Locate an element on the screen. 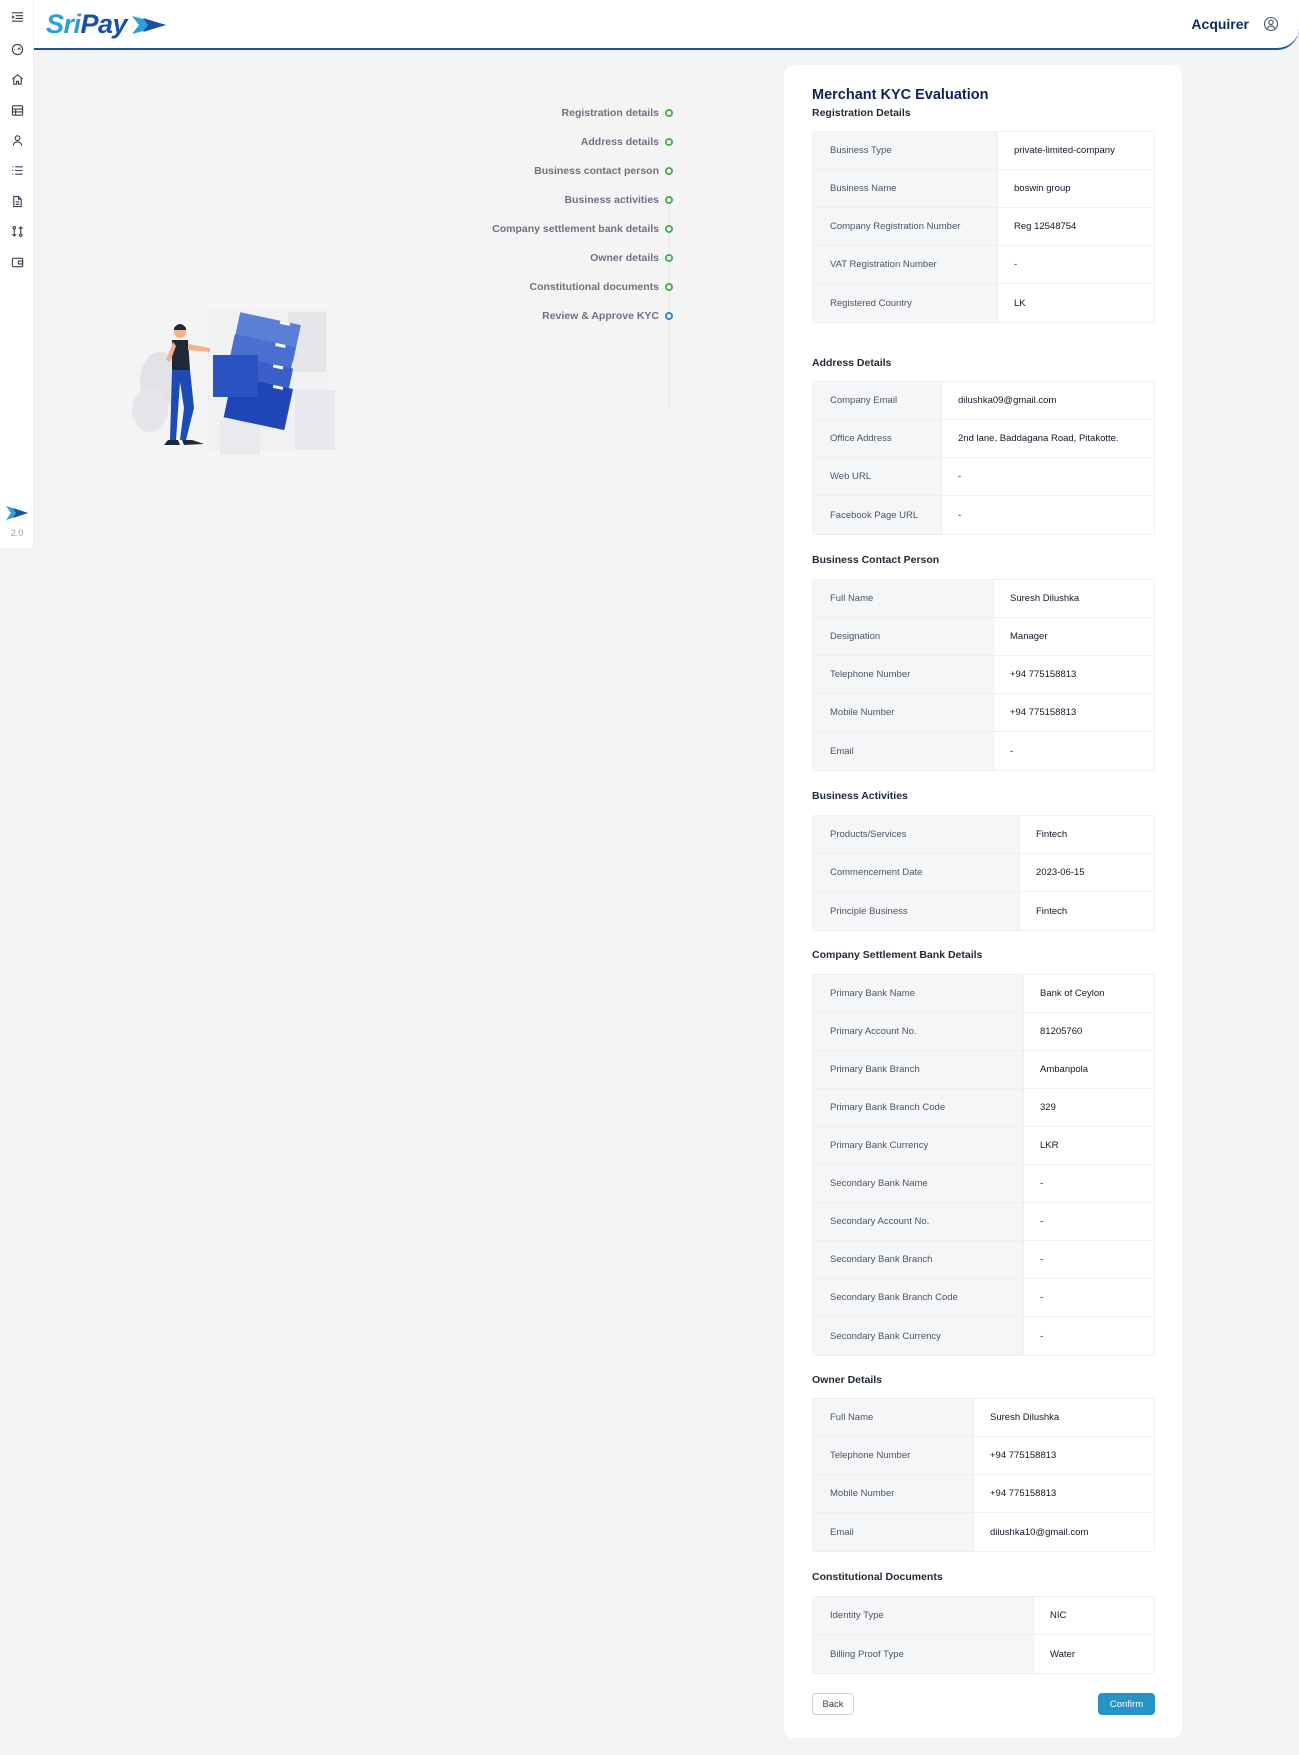 The image size is (1299, 1755). step-constitutional-documents: Constitutional documents is located at coordinates (543, 286).